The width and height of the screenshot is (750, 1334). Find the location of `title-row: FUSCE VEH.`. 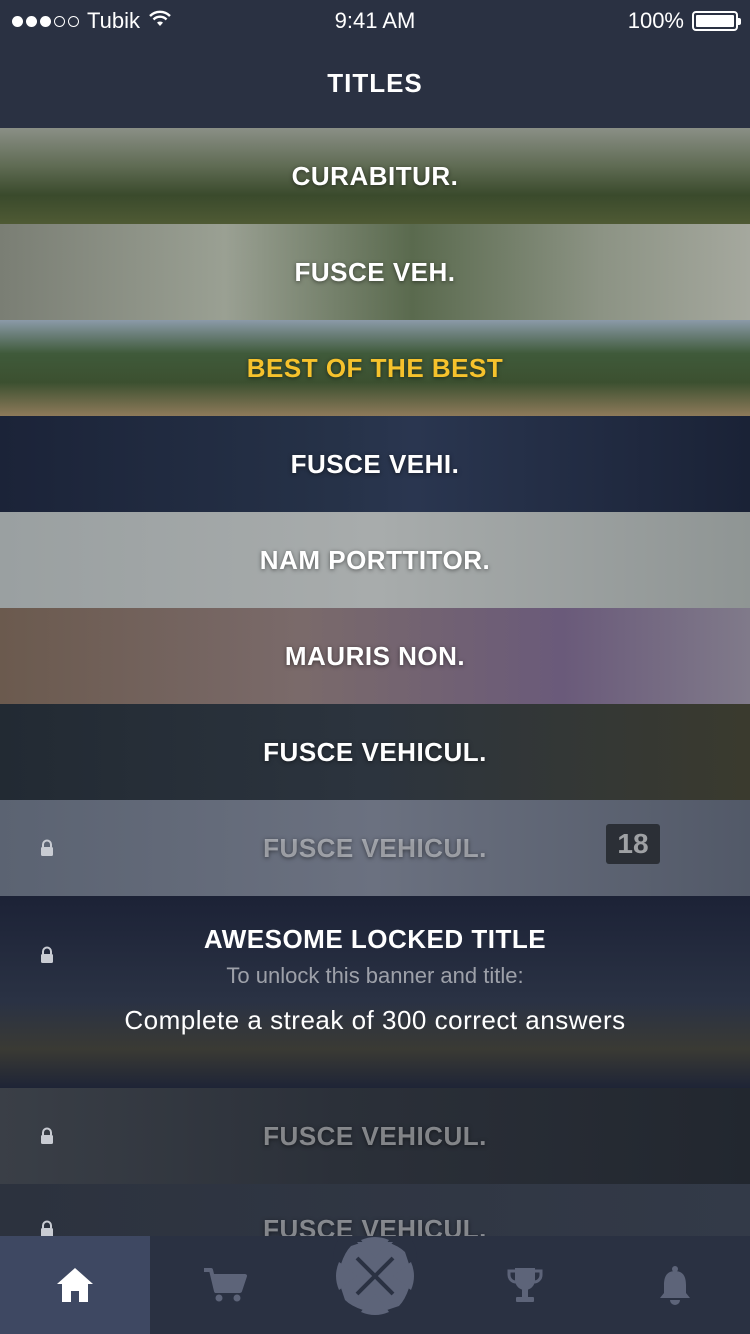

title-row: FUSCE VEH. is located at coordinates (375, 272).